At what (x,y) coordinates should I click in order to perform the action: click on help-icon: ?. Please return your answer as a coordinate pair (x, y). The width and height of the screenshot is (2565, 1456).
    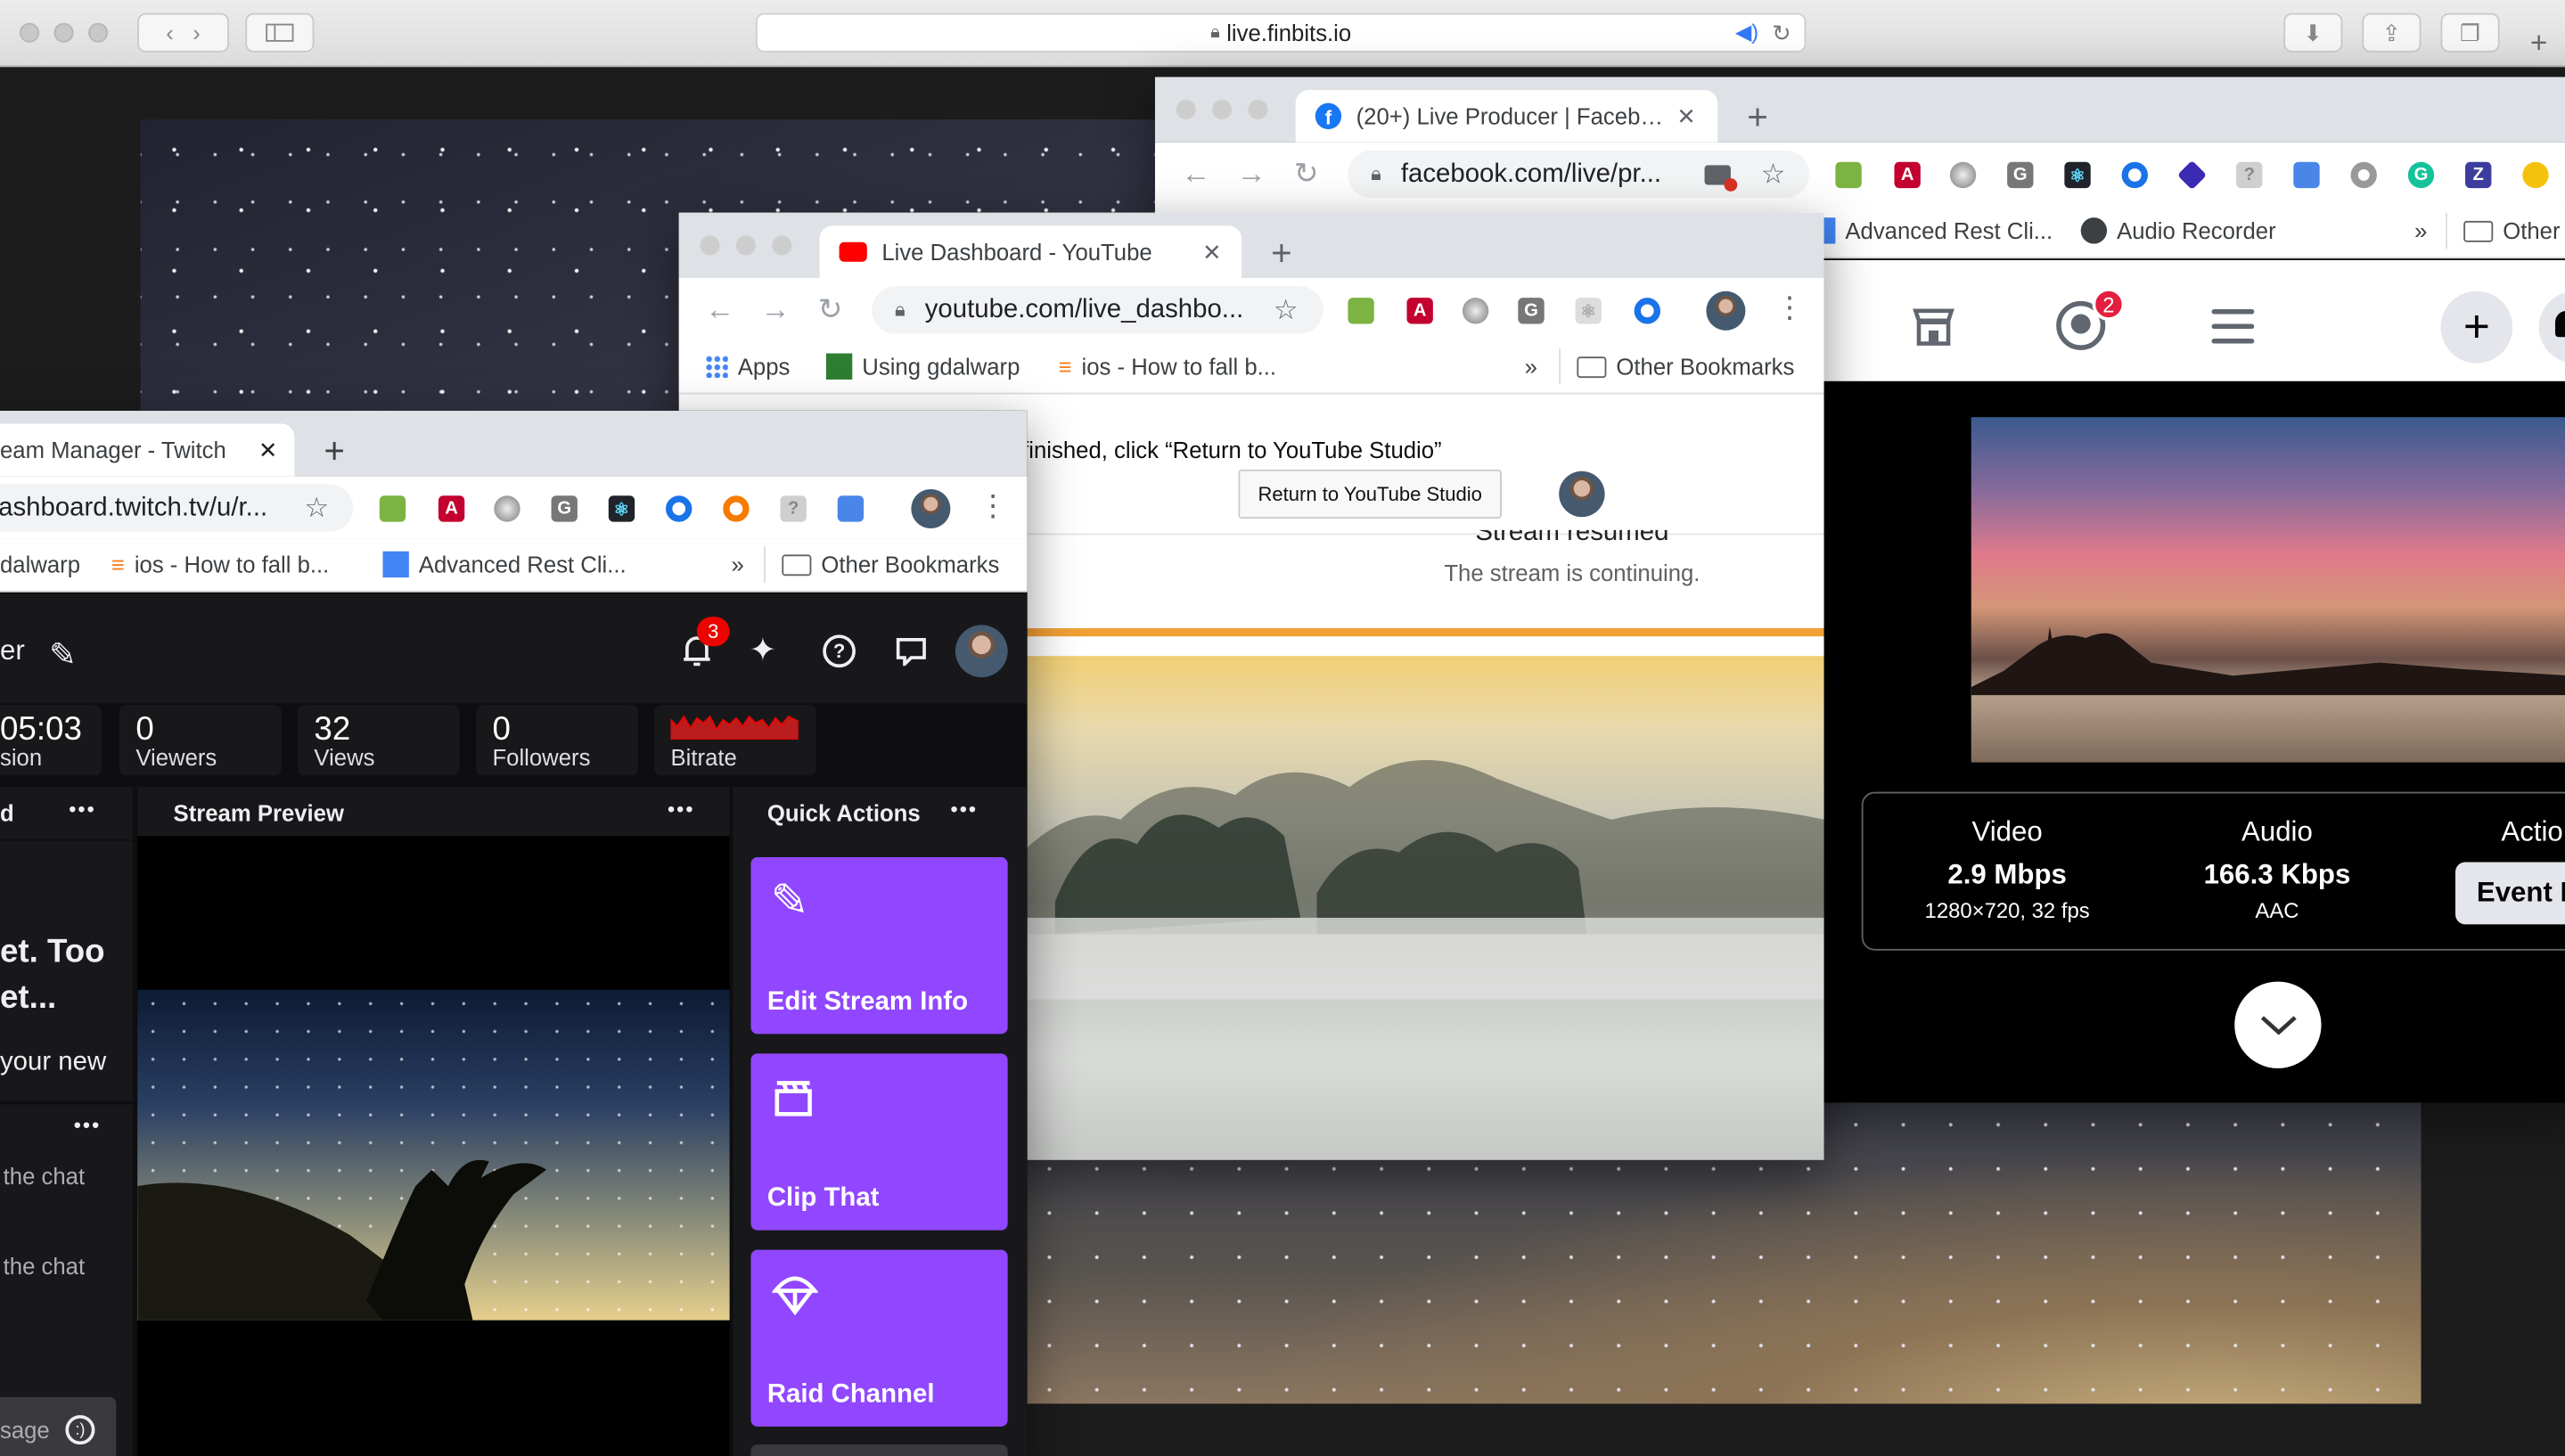
    Looking at the image, I should click on (839, 651).